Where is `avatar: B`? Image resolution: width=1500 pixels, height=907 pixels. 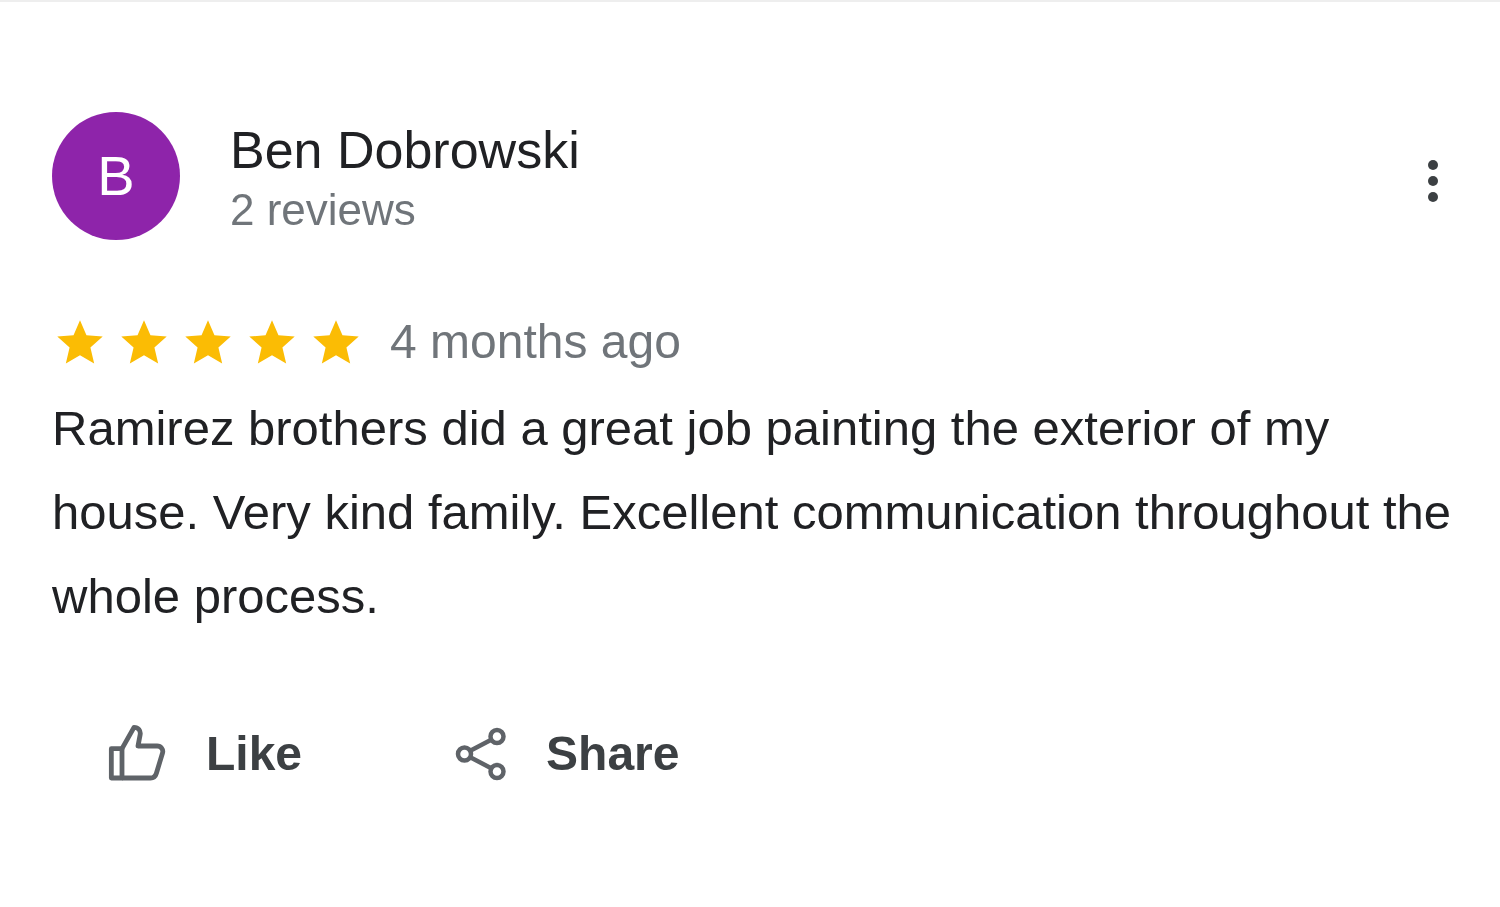 avatar: B is located at coordinates (116, 176).